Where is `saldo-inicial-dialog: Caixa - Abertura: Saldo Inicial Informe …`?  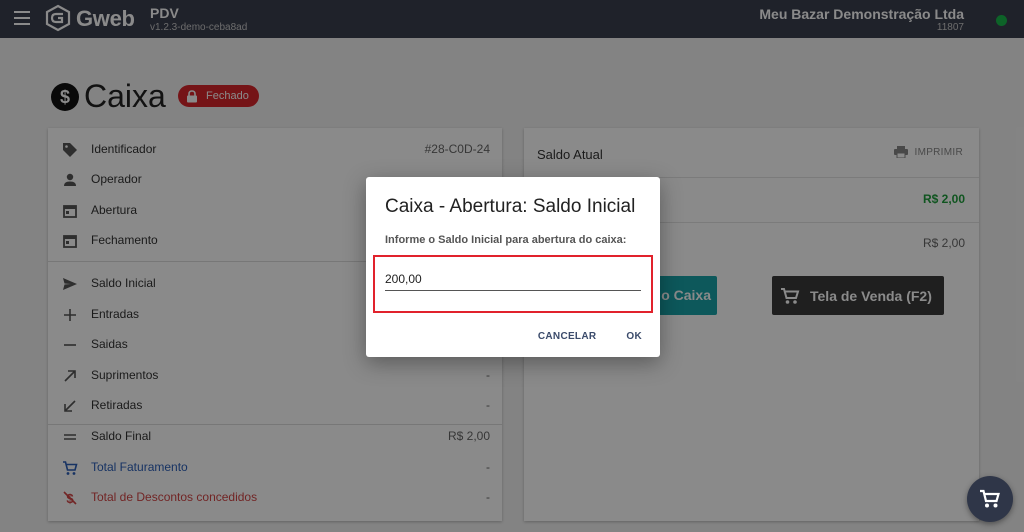 saldo-inicial-dialog: Caixa - Abertura: Saldo Inicial Informe … is located at coordinates (513, 267).